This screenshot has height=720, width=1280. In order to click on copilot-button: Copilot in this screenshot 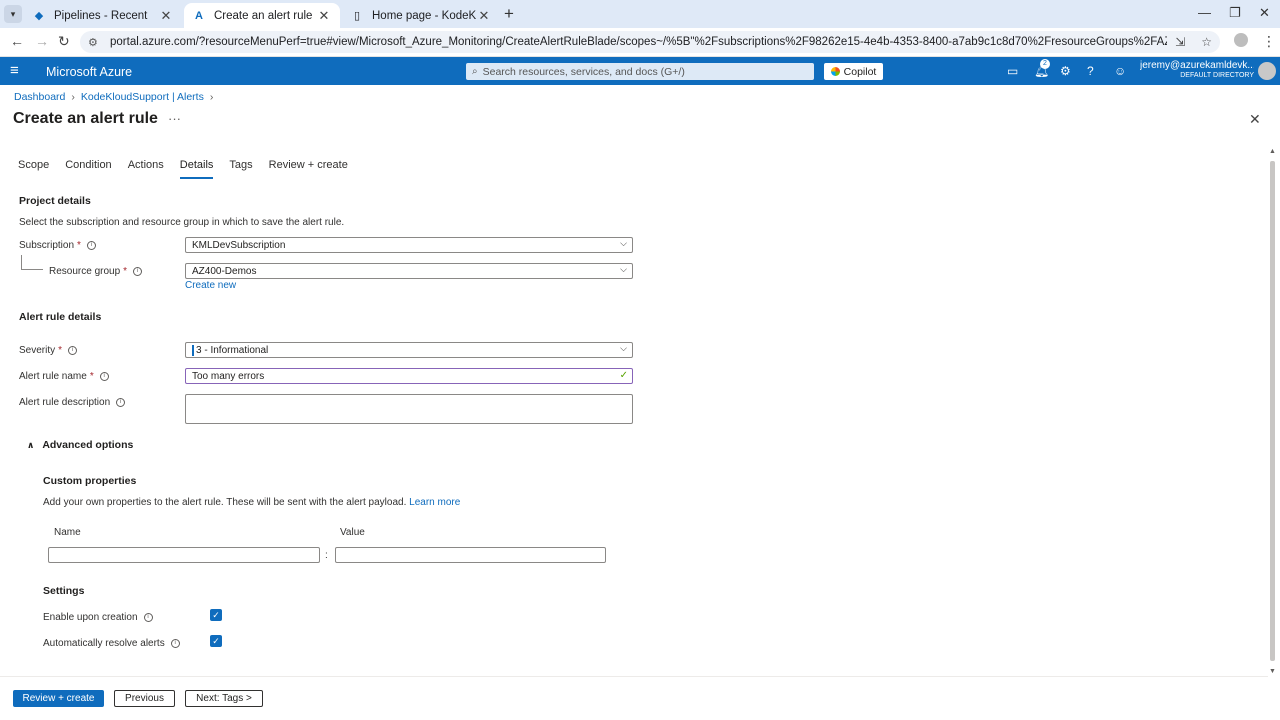, I will do `click(853, 71)`.